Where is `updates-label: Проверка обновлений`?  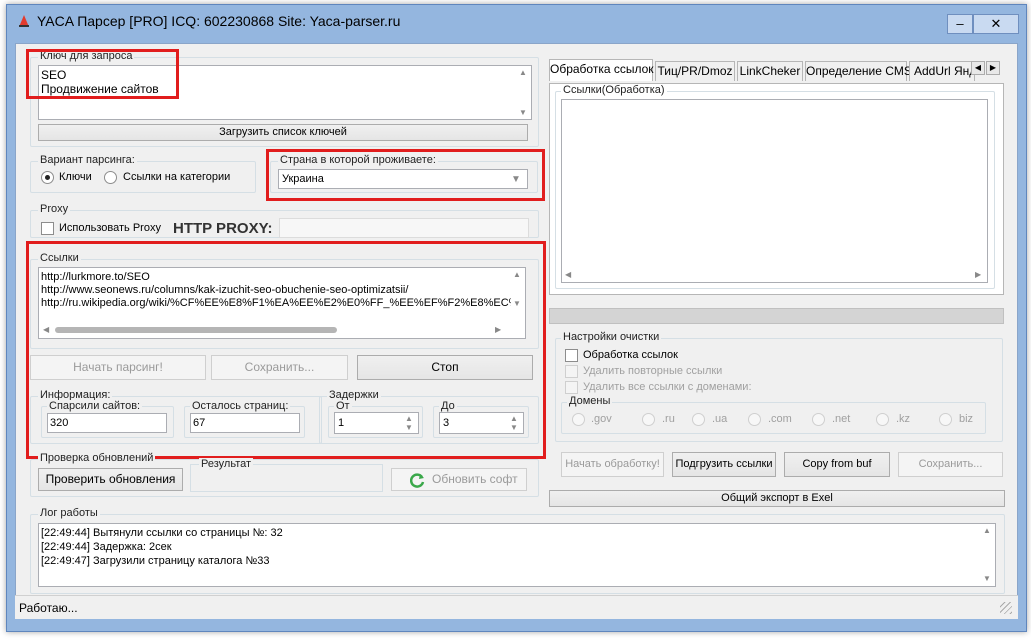
updates-label: Проверка обновлений is located at coordinates (97, 458).